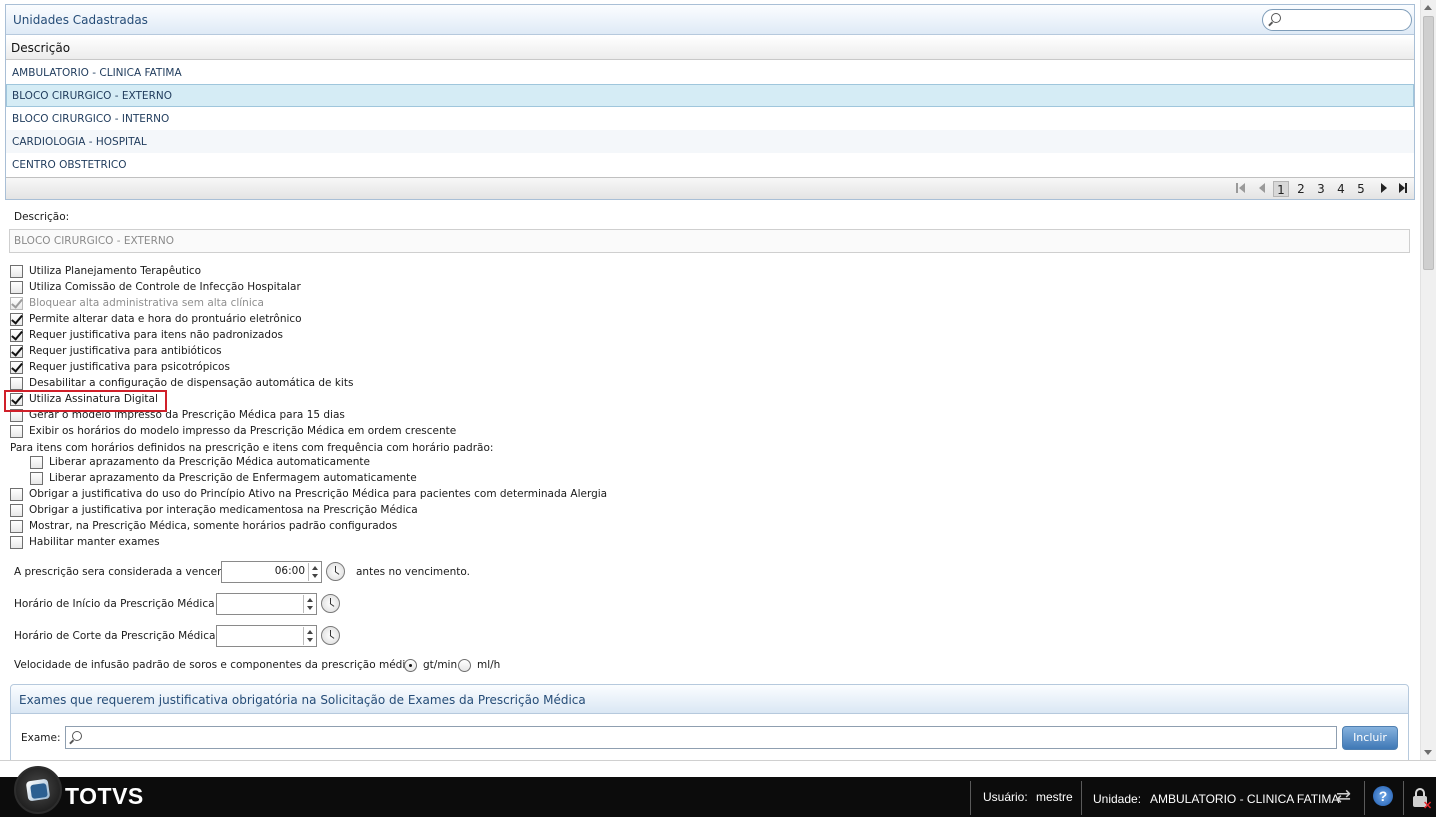 This screenshot has height=817, width=1436. What do you see at coordinates (1054, 797) in the screenshot?
I see `user-value: mestre` at bounding box center [1054, 797].